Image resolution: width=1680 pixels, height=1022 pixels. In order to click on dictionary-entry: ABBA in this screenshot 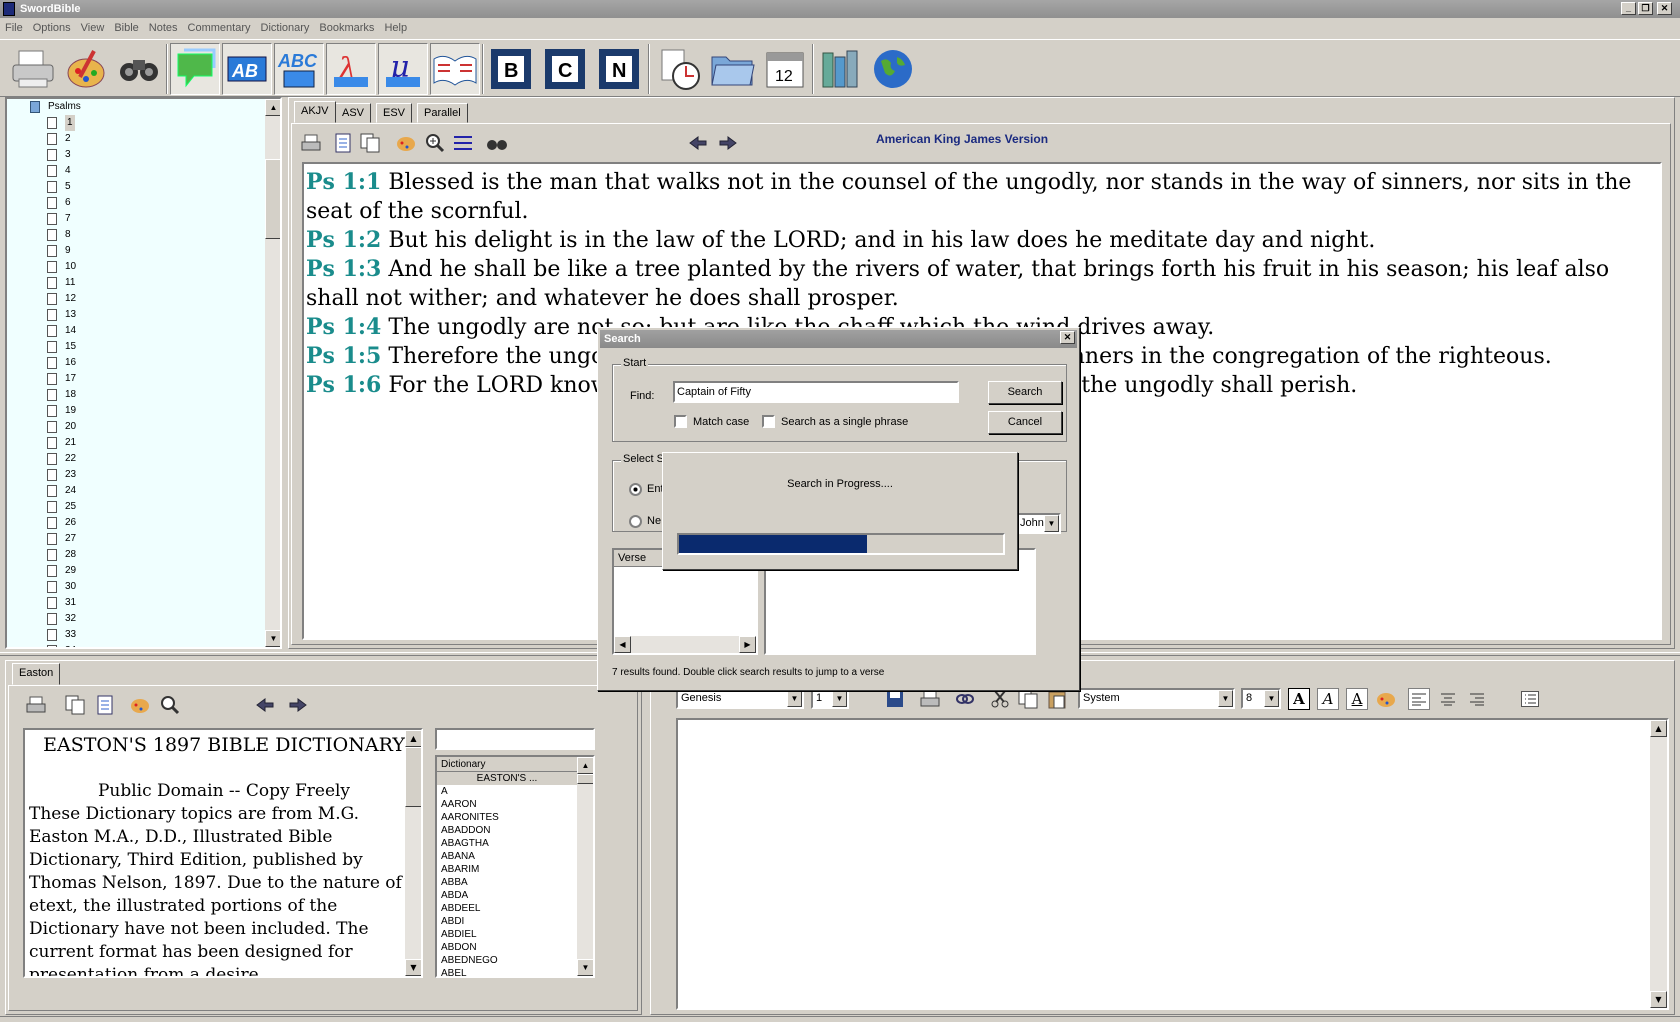, I will do `click(515, 882)`.